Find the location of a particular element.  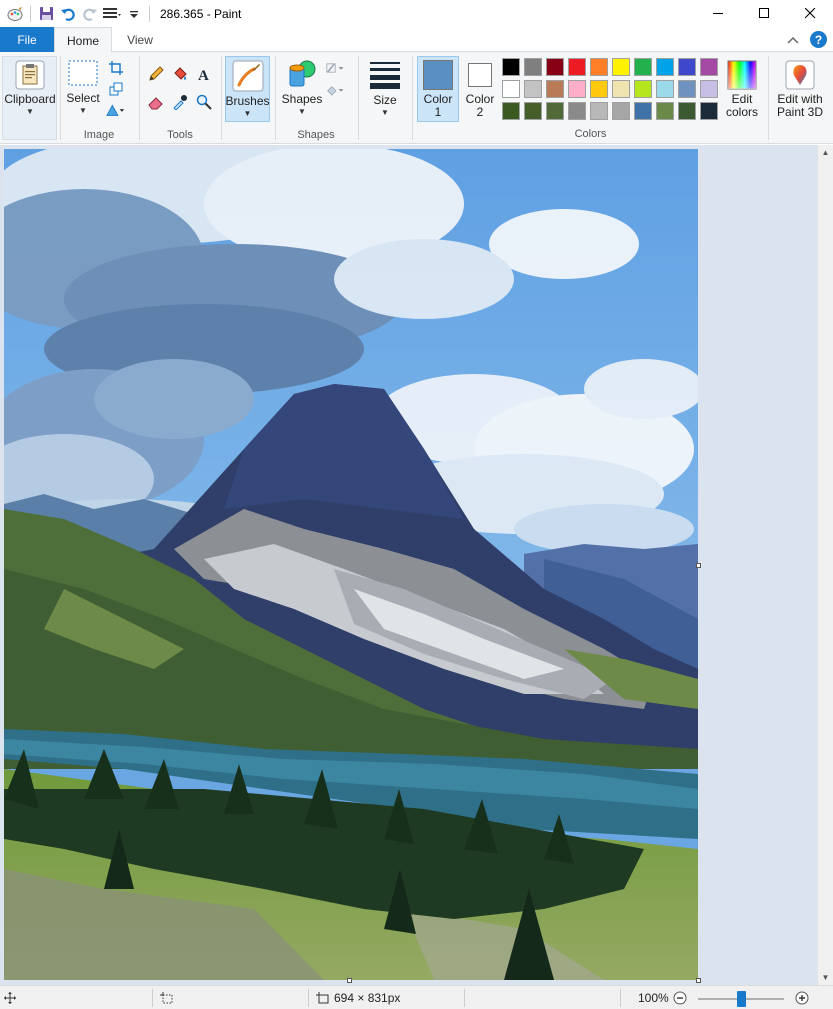

vertical-scrollbar: ▲ ▼ is located at coordinates (825, 565).